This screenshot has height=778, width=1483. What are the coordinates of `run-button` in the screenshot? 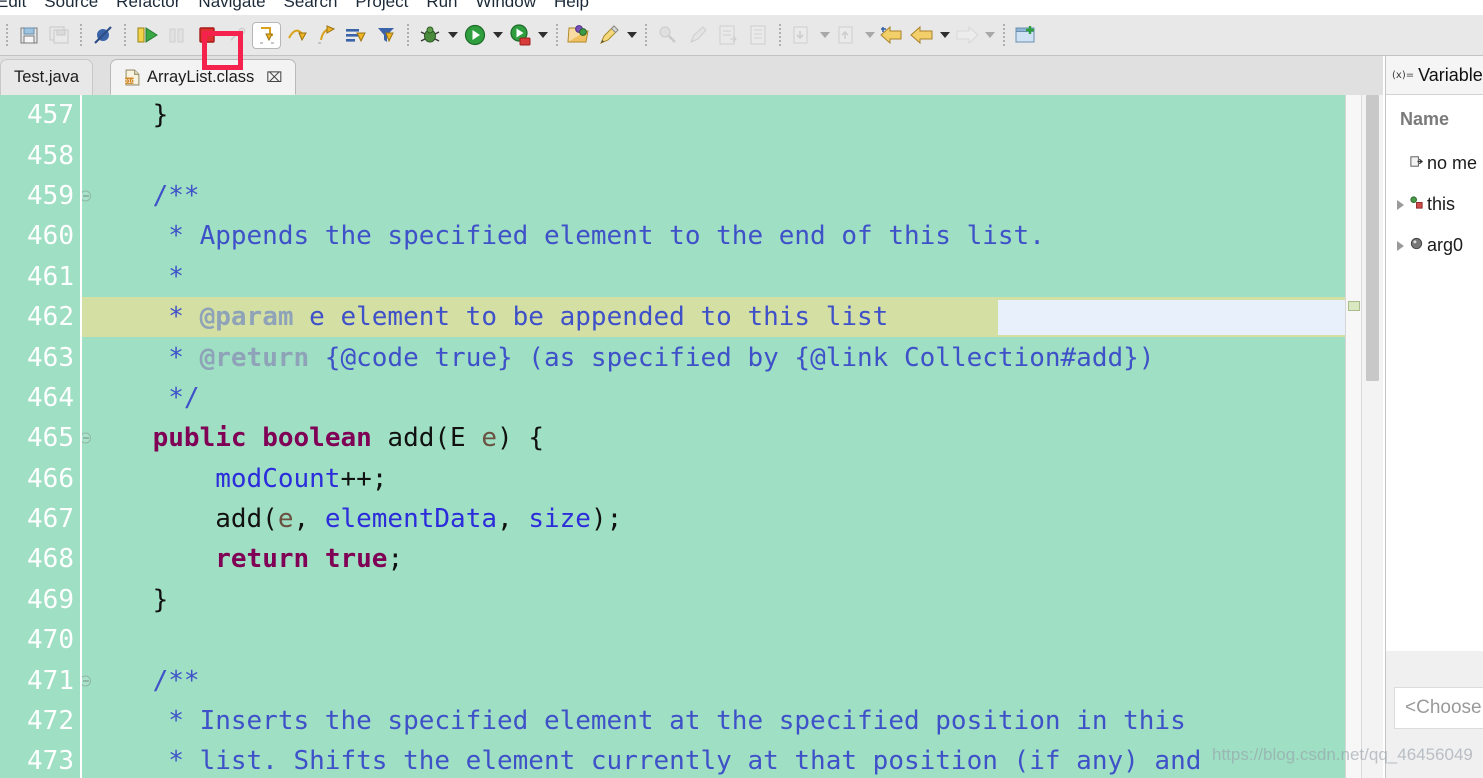 It's located at (475, 35).